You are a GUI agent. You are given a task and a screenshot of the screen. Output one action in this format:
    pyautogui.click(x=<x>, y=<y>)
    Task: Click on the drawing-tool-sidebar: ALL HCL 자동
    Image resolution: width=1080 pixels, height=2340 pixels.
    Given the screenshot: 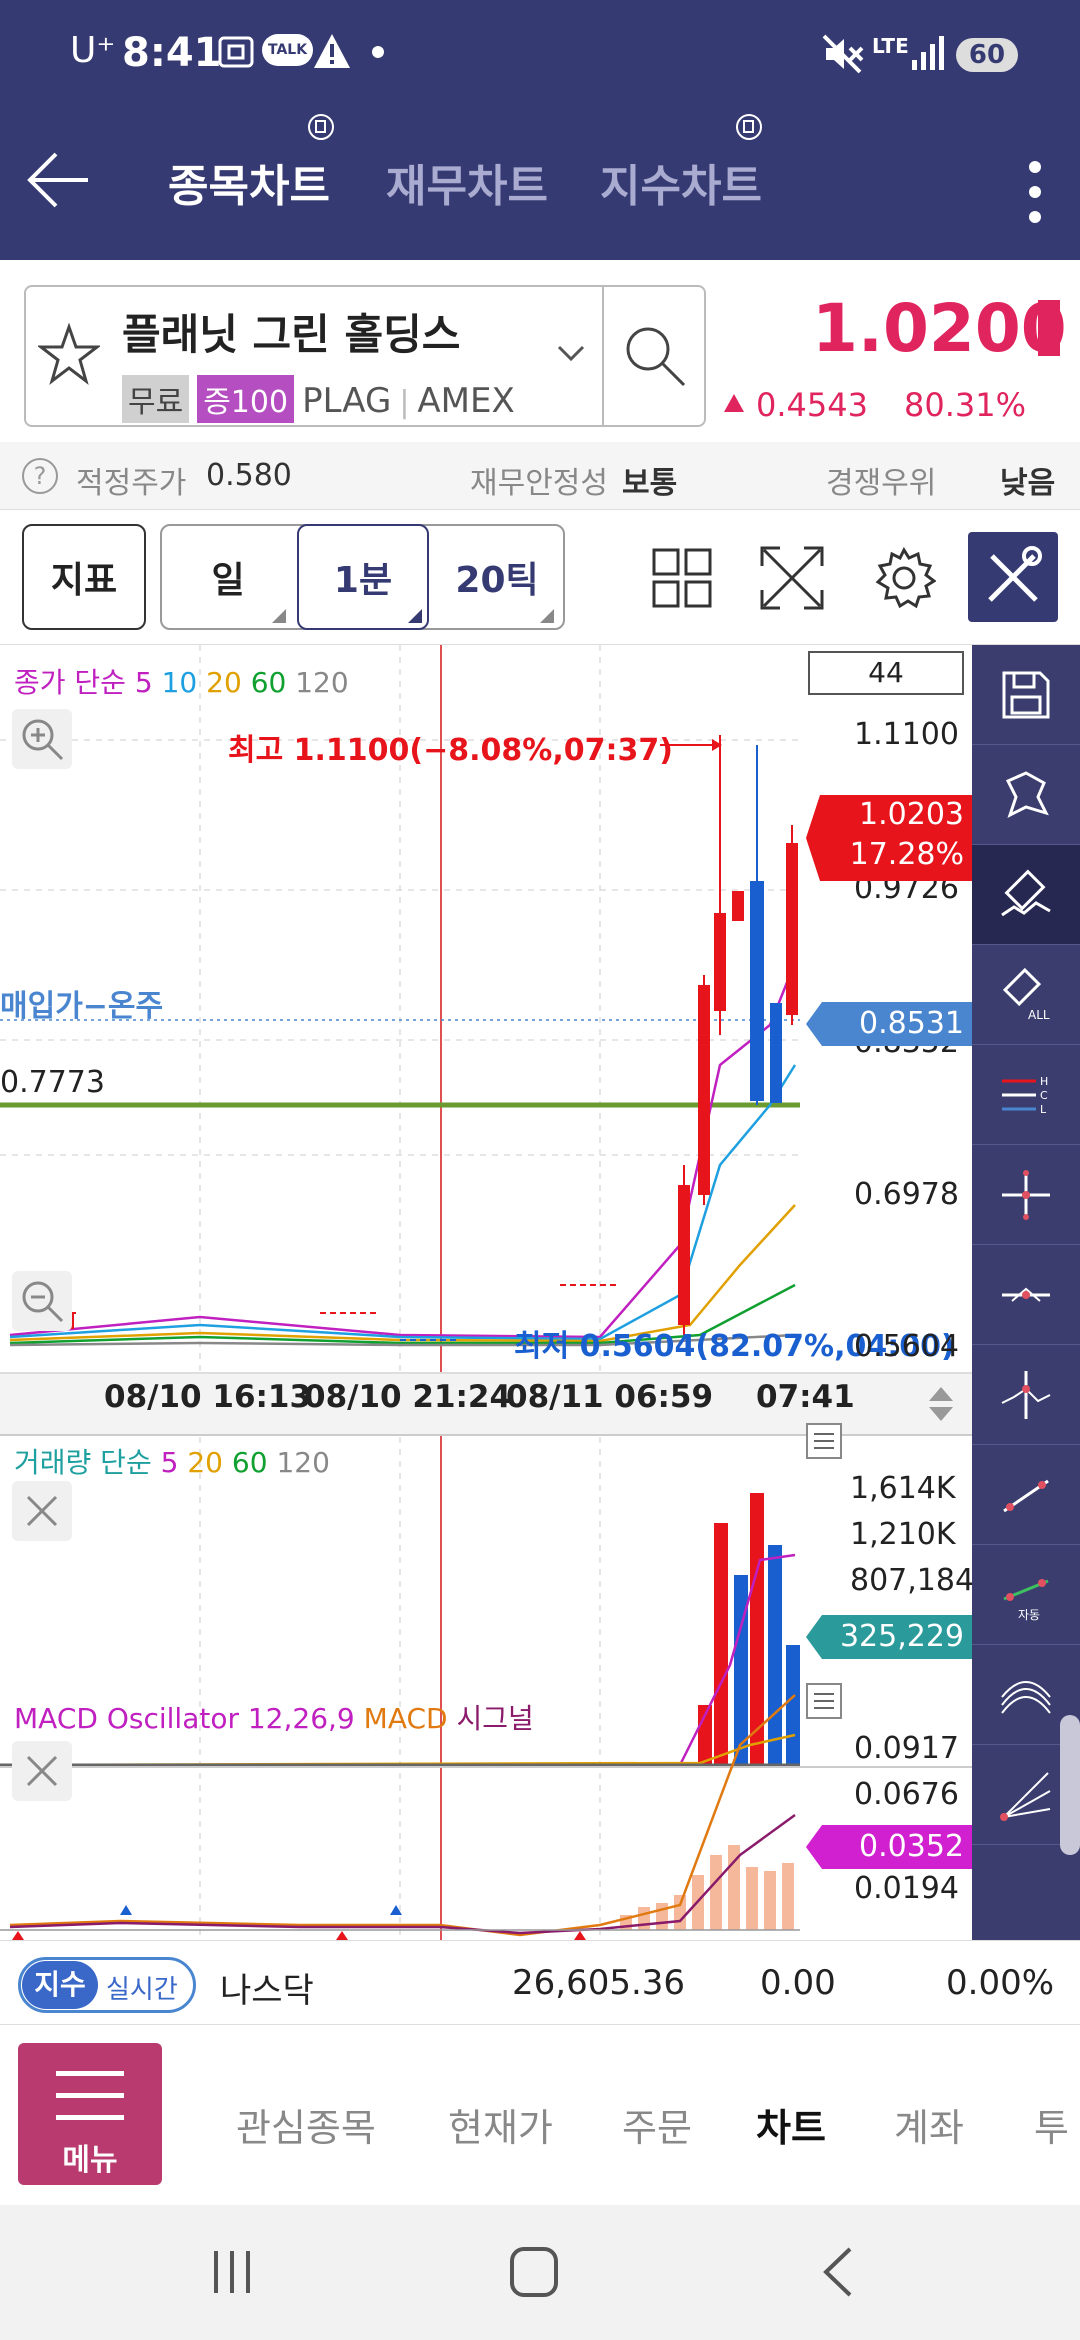 What is the action you would take?
    pyautogui.click(x=1026, y=1292)
    